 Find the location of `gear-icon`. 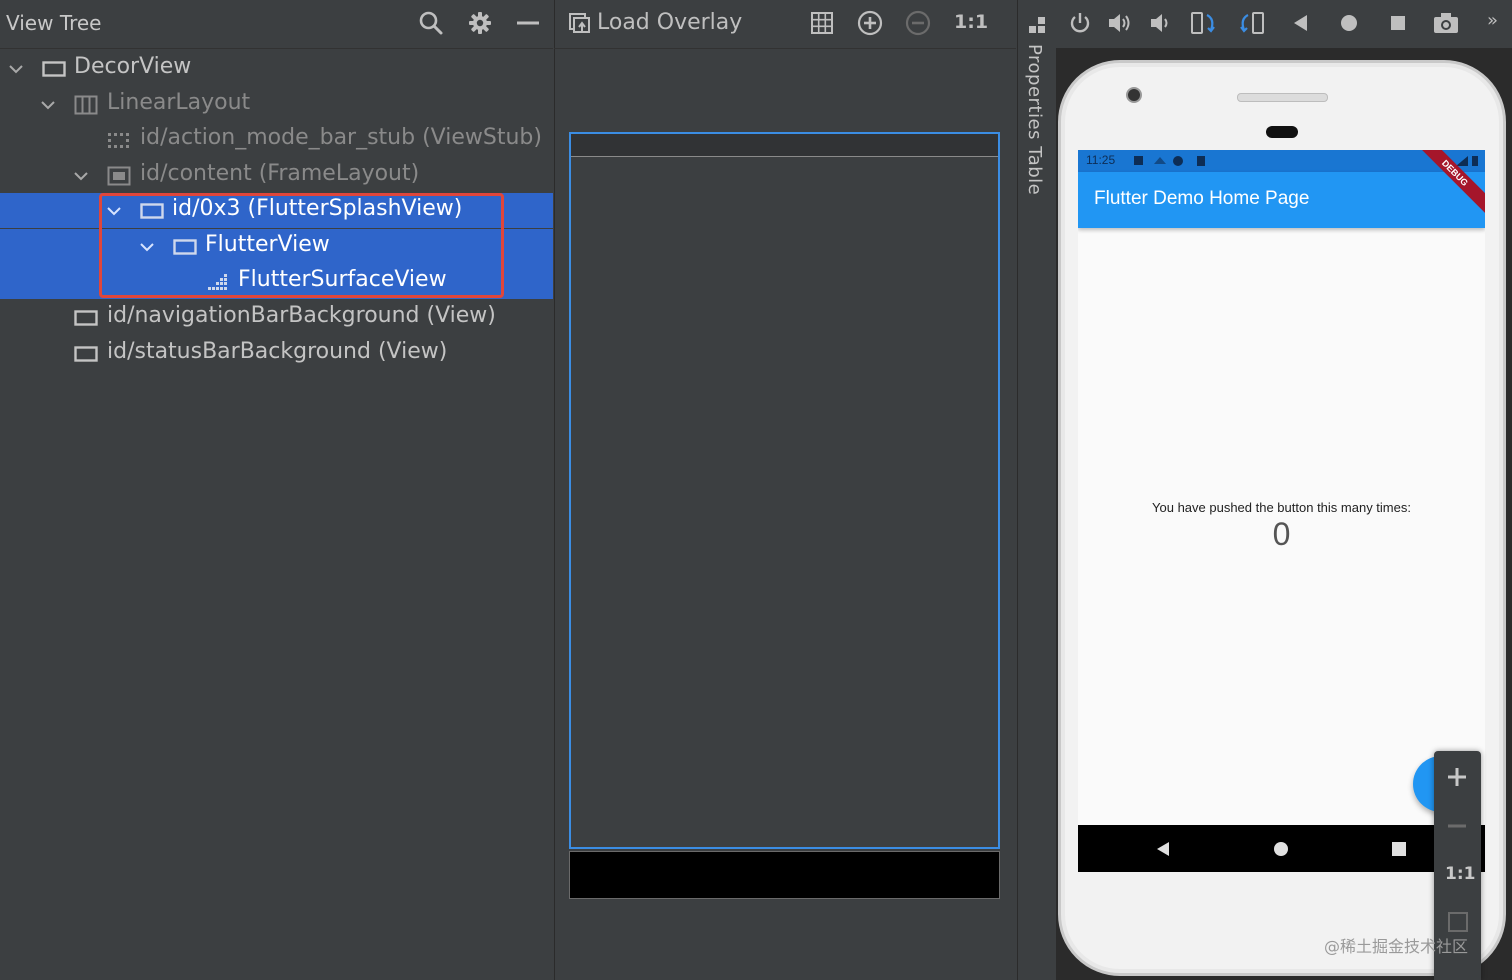

gear-icon is located at coordinates (480, 23).